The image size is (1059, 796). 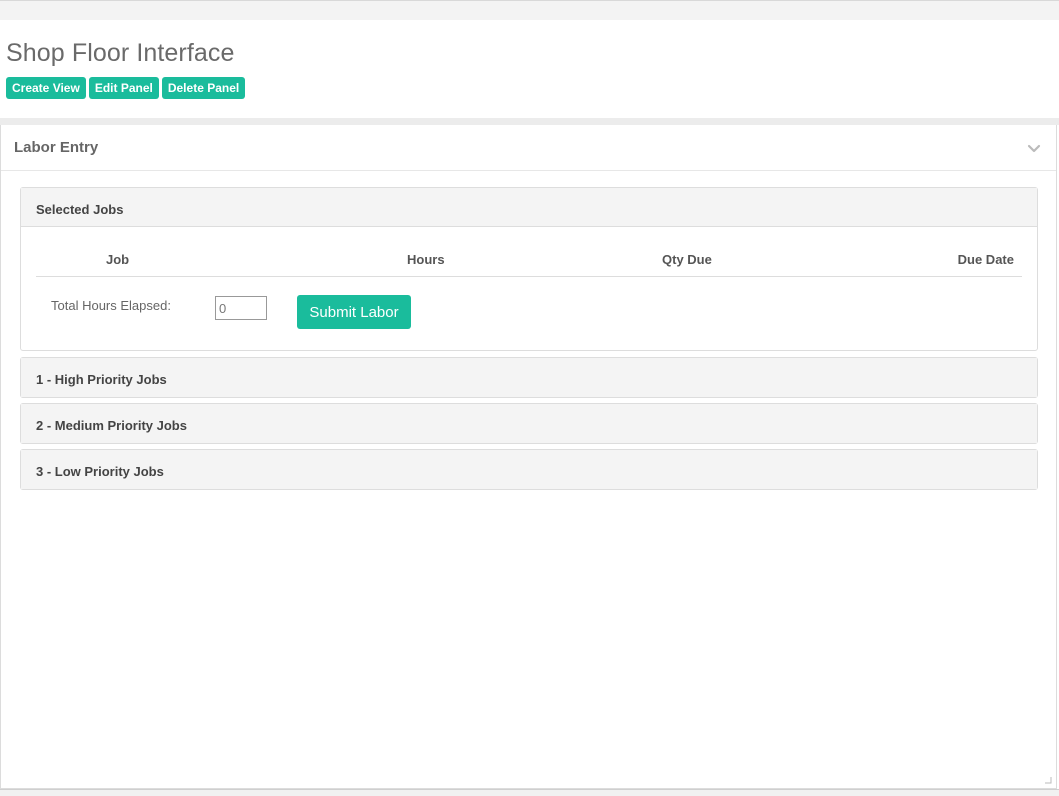 What do you see at coordinates (528, 148) in the screenshot?
I see `labor-entry-header: Labor Entry` at bounding box center [528, 148].